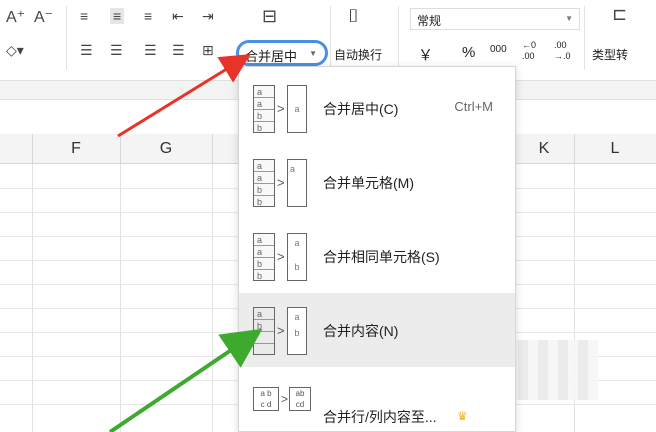 The image size is (656, 432). What do you see at coordinates (498, 49) in the screenshot?
I see `thousands-button: 000` at bounding box center [498, 49].